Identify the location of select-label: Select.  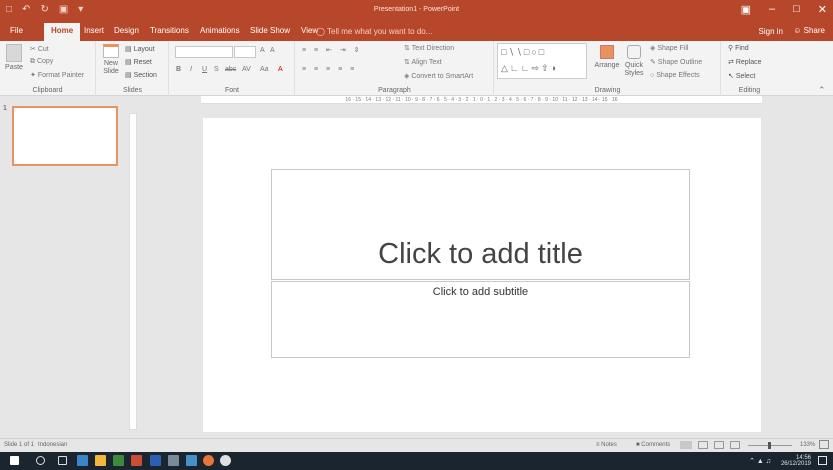
(745, 76).